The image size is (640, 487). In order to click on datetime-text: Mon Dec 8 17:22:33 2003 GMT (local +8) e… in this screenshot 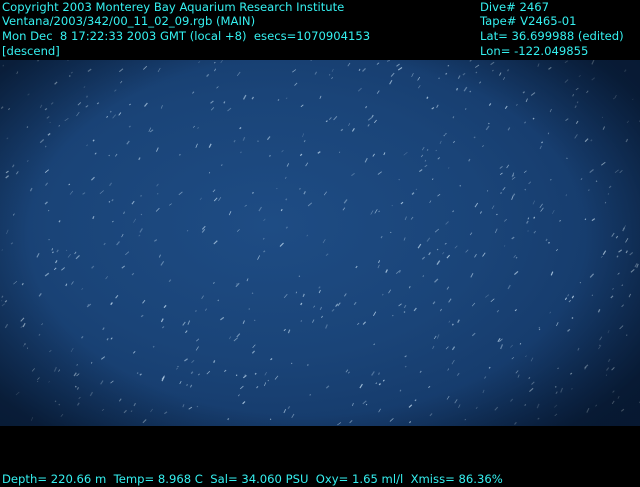, I will do `click(186, 36)`.